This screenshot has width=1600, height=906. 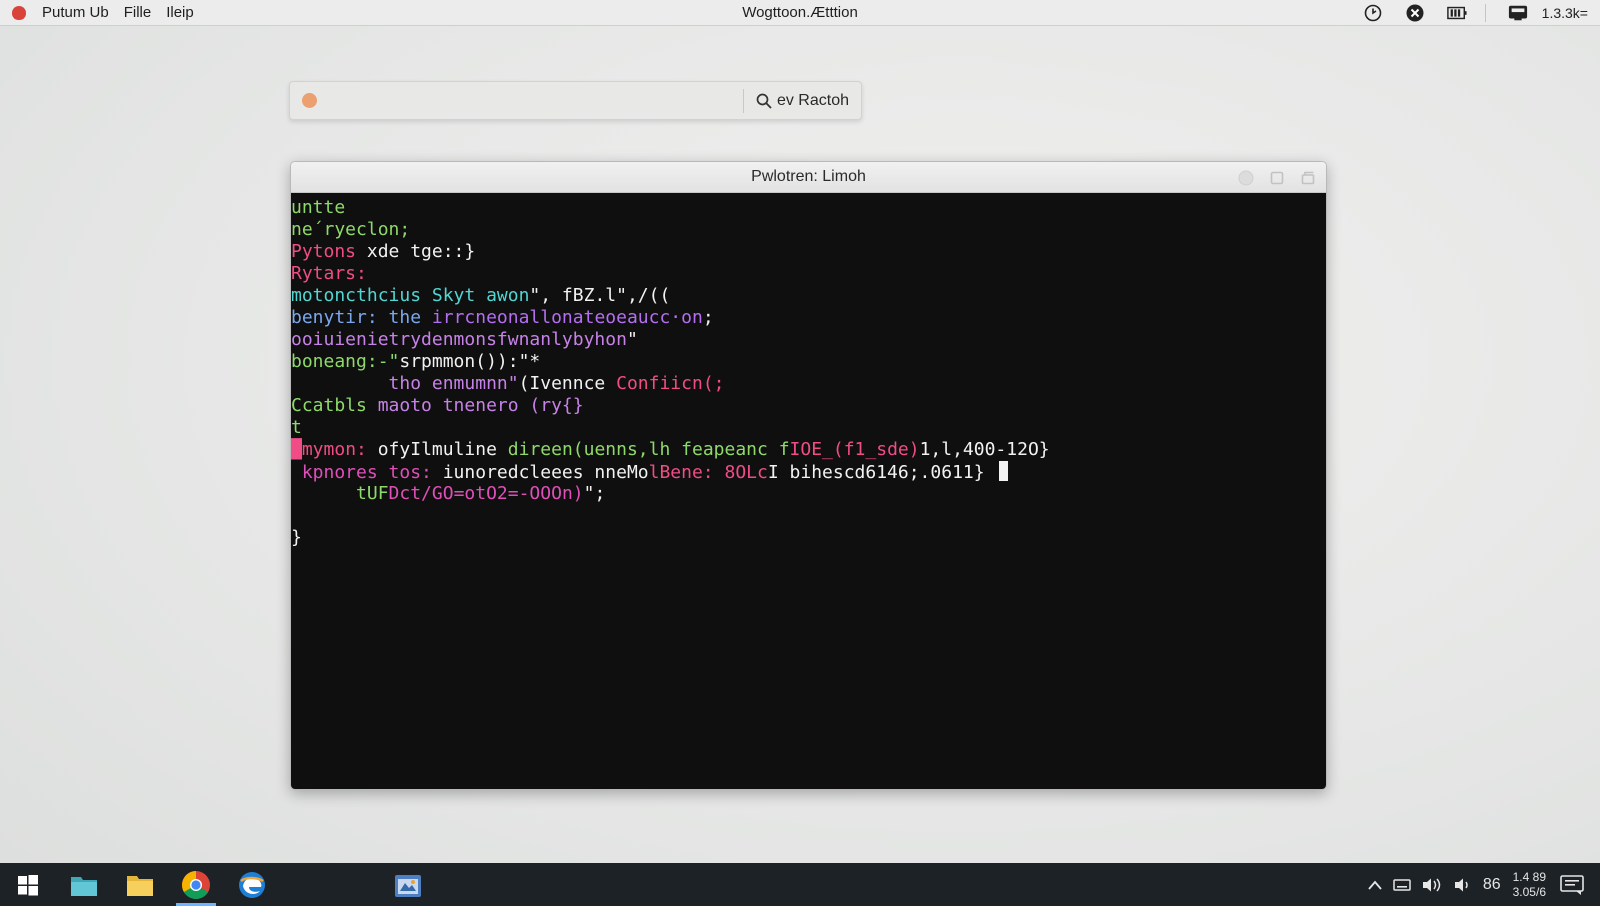 What do you see at coordinates (1415, 13) in the screenshot?
I see `bluetooth-icon` at bounding box center [1415, 13].